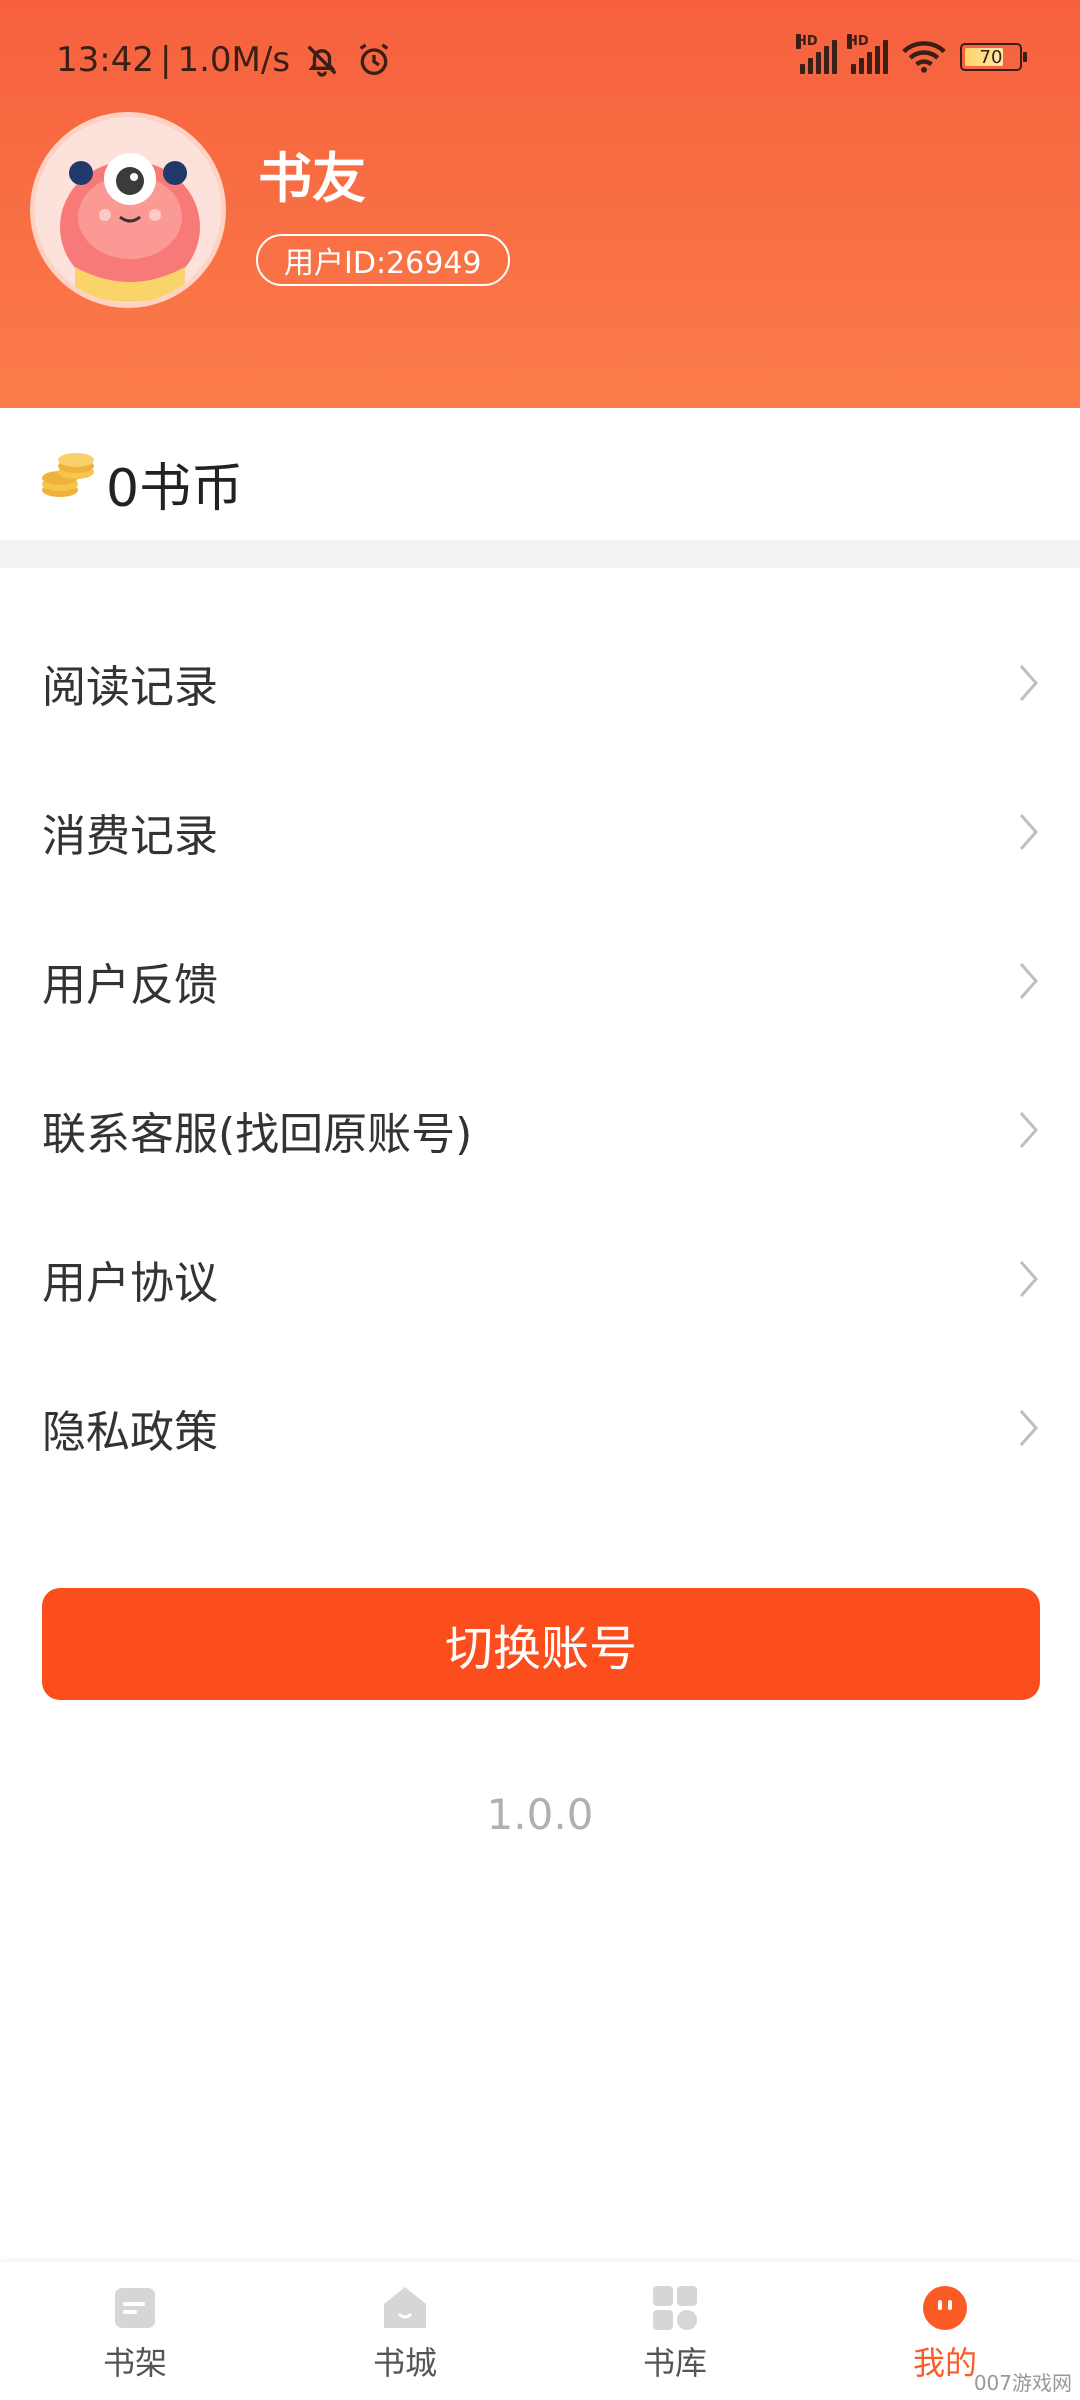  I want to click on avatar, so click(128, 210).